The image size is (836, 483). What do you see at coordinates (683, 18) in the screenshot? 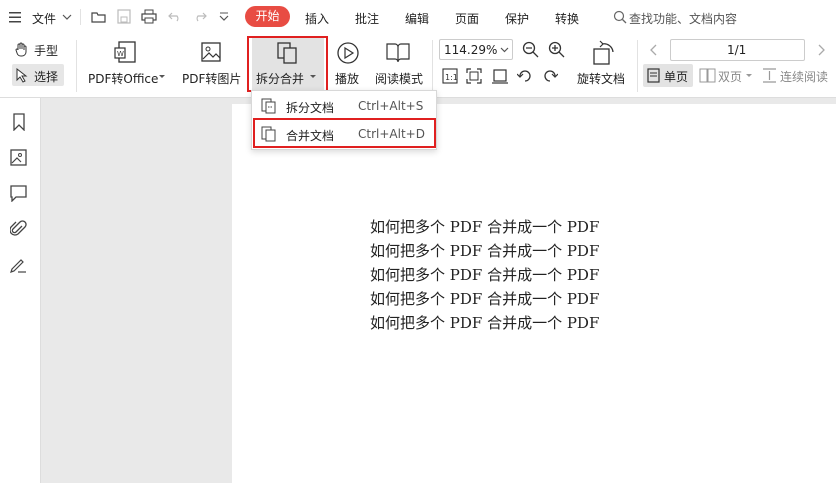
I see `search-box: 查找功能、文档内容` at bounding box center [683, 18].